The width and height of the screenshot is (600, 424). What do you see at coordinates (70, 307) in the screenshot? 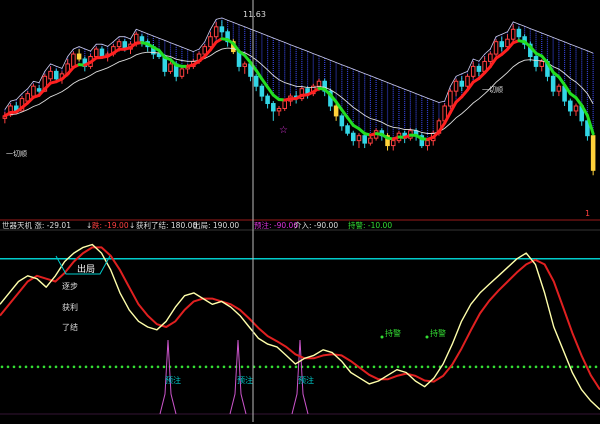
I see `step-label-2: 获利` at bounding box center [70, 307].